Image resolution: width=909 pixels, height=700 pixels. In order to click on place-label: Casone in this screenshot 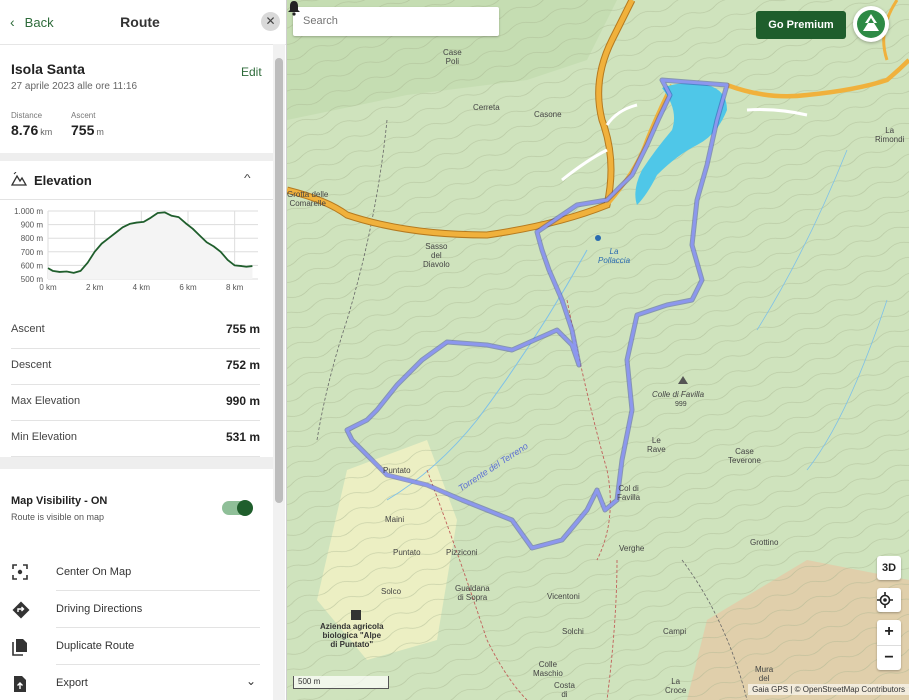, I will do `click(548, 114)`.